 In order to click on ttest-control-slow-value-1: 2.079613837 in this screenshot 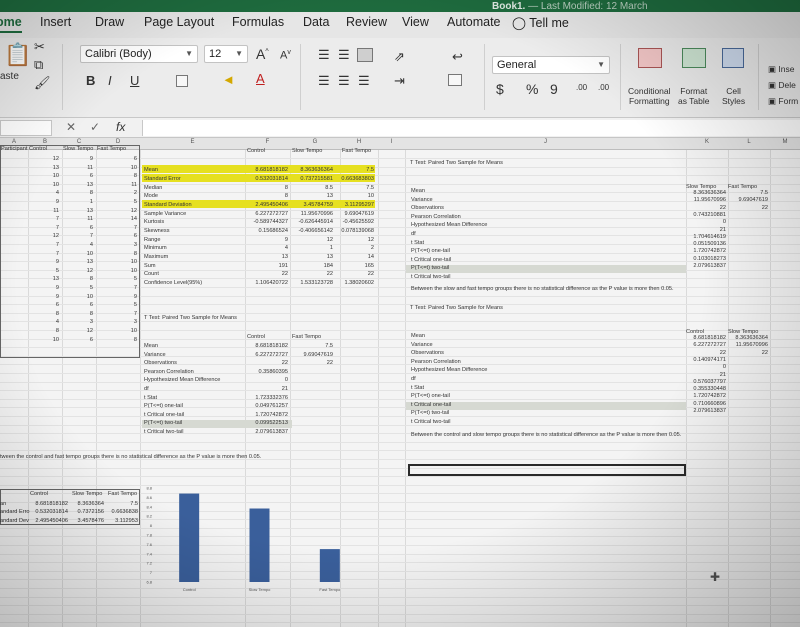, I will do `click(706, 411)`.